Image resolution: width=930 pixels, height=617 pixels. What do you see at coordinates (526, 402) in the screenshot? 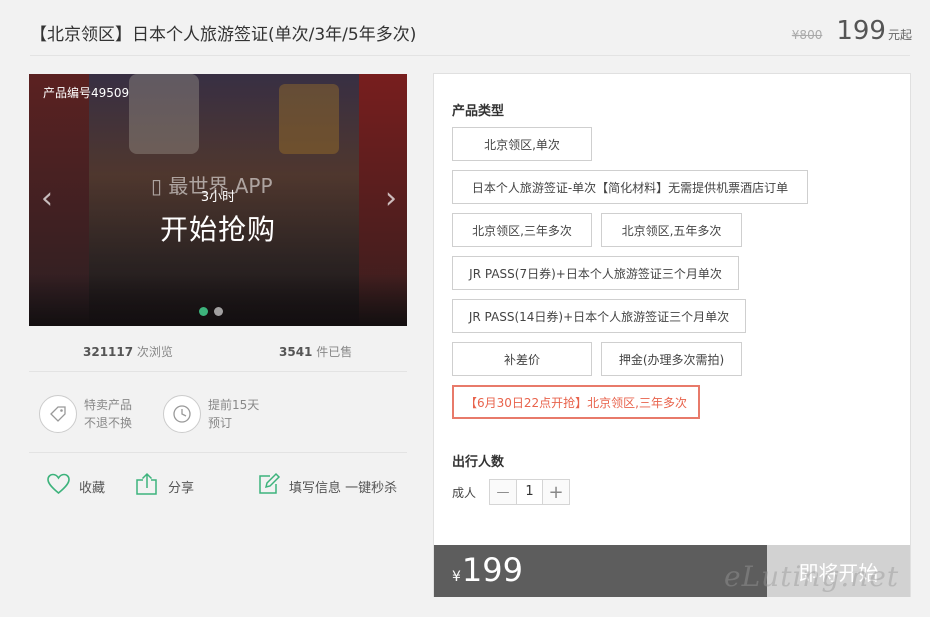
I see `sale-tag: 【6月30日22点开抢】` at bounding box center [526, 402].